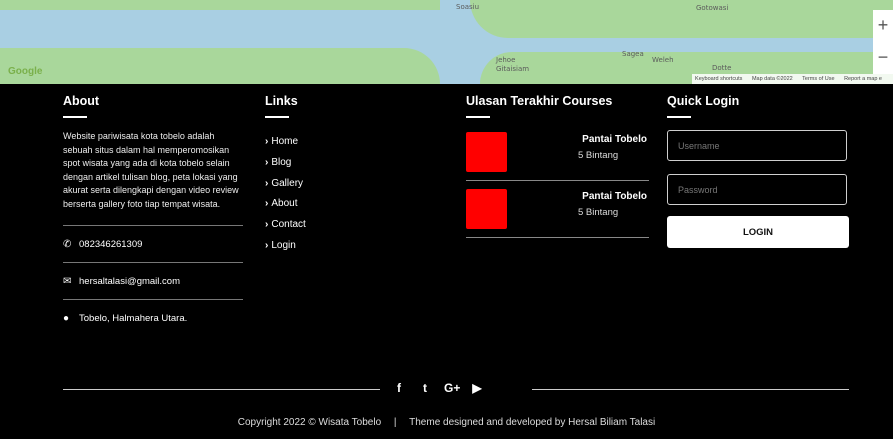 The height and width of the screenshot is (439, 893). What do you see at coordinates (325, 142) in the screenshot?
I see `footer-link-home: › Home` at bounding box center [325, 142].